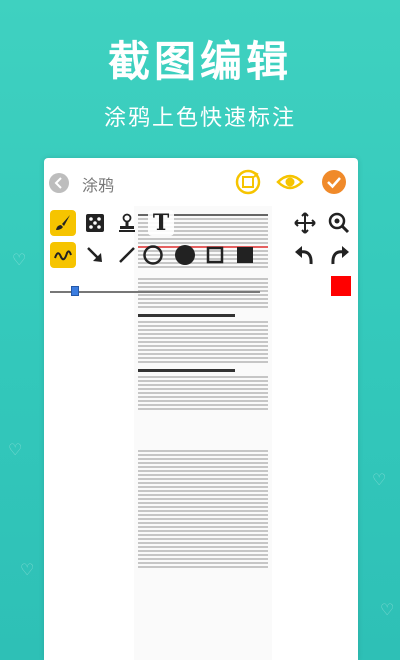 This screenshot has height=660, width=400. I want to click on back-button, so click(59, 183).